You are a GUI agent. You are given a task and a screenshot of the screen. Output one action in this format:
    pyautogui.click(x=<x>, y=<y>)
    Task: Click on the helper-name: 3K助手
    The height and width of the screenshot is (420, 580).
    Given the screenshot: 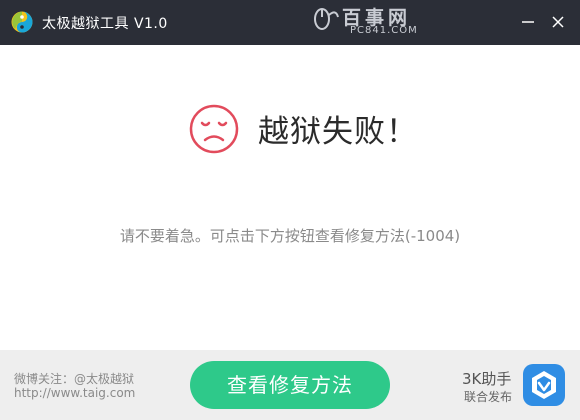 What is the action you would take?
    pyautogui.click(x=487, y=379)
    